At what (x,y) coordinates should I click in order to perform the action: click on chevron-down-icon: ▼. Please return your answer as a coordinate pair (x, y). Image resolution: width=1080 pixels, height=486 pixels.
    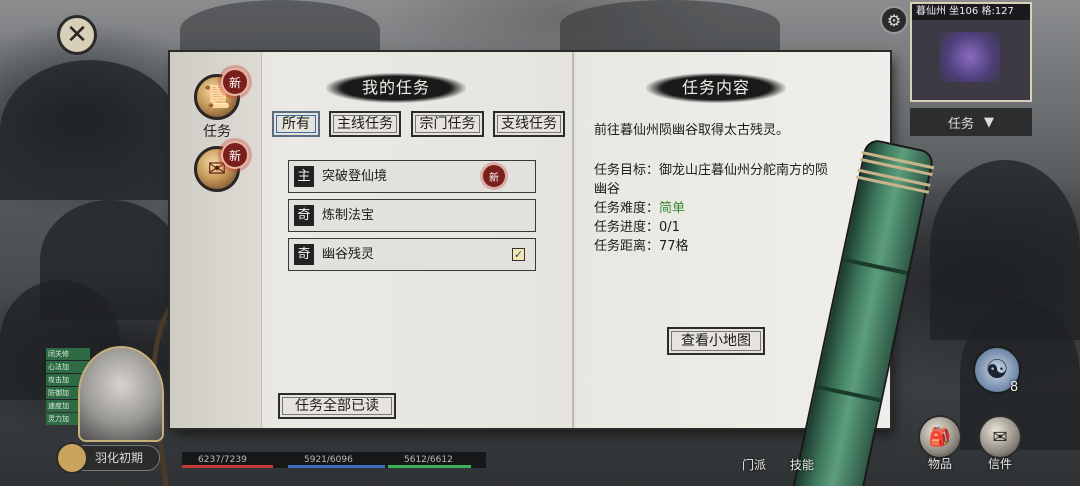
    Looking at the image, I should click on (989, 122).